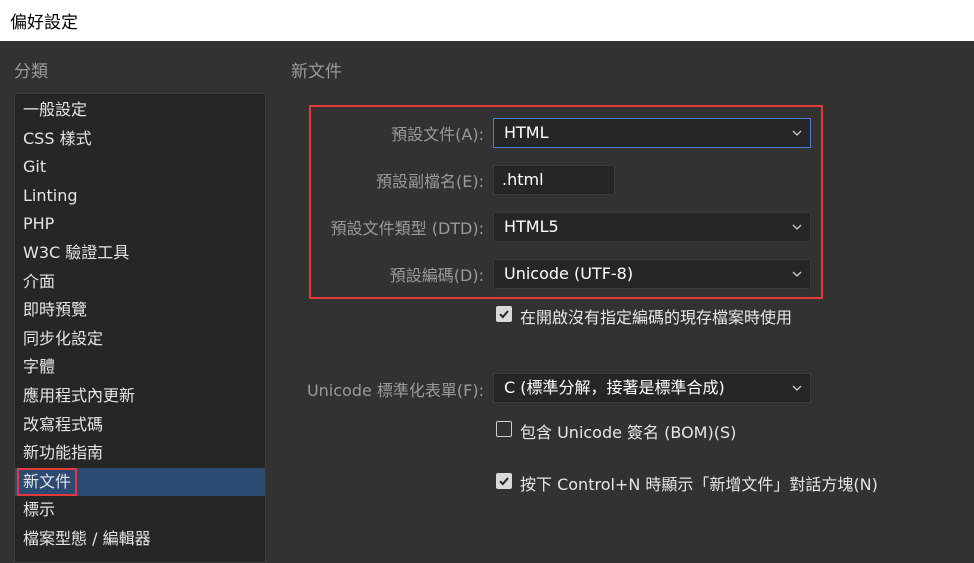  What do you see at coordinates (50, 195) in the screenshot?
I see `category-item-label: Linting` at bounding box center [50, 195].